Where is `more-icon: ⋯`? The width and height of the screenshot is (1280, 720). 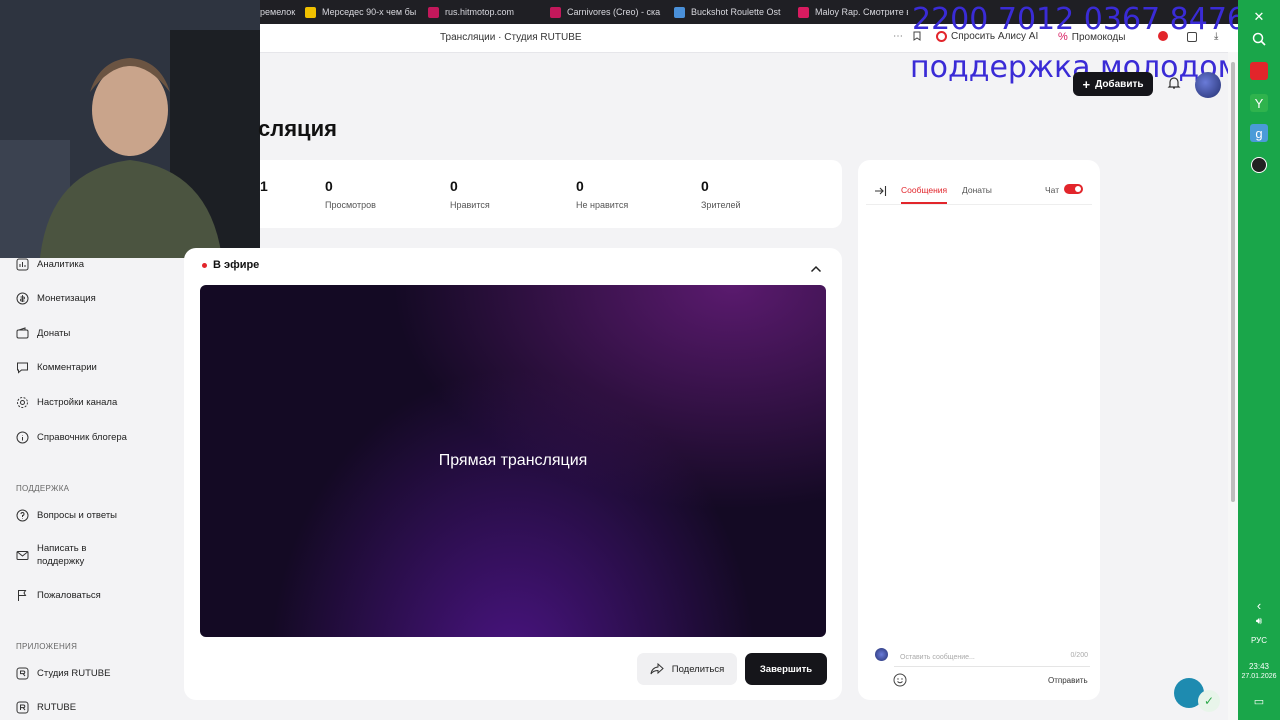
more-icon: ⋯ is located at coordinates (898, 36).